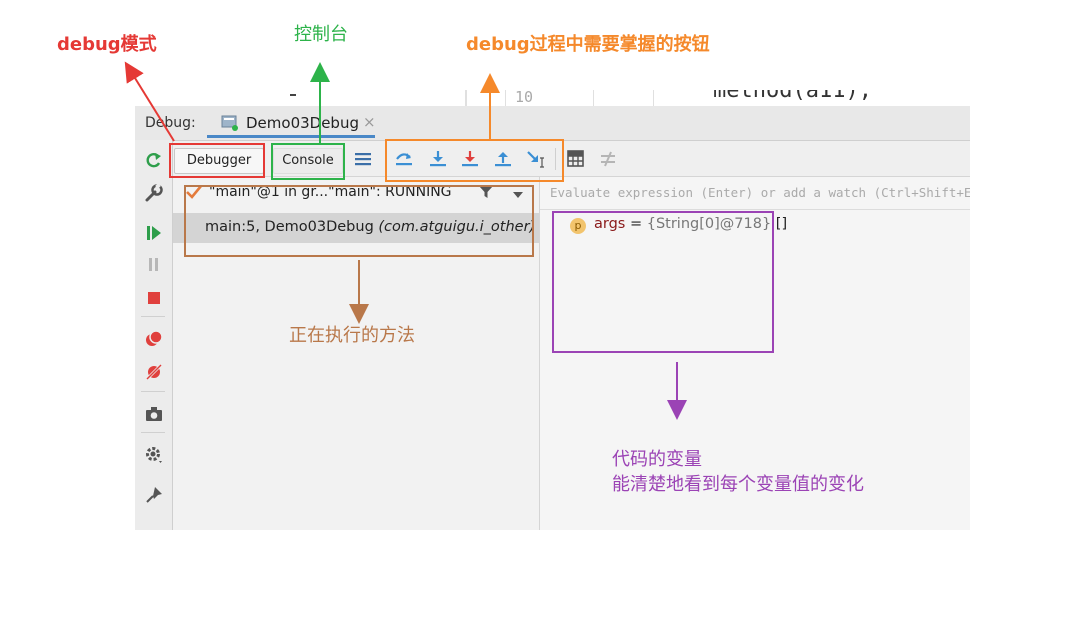 This screenshot has height=638, width=1083. What do you see at coordinates (352, 335) in the screenshot?
I see `annotation-method: 正在执行的方法` at bounding box center [352, 335].